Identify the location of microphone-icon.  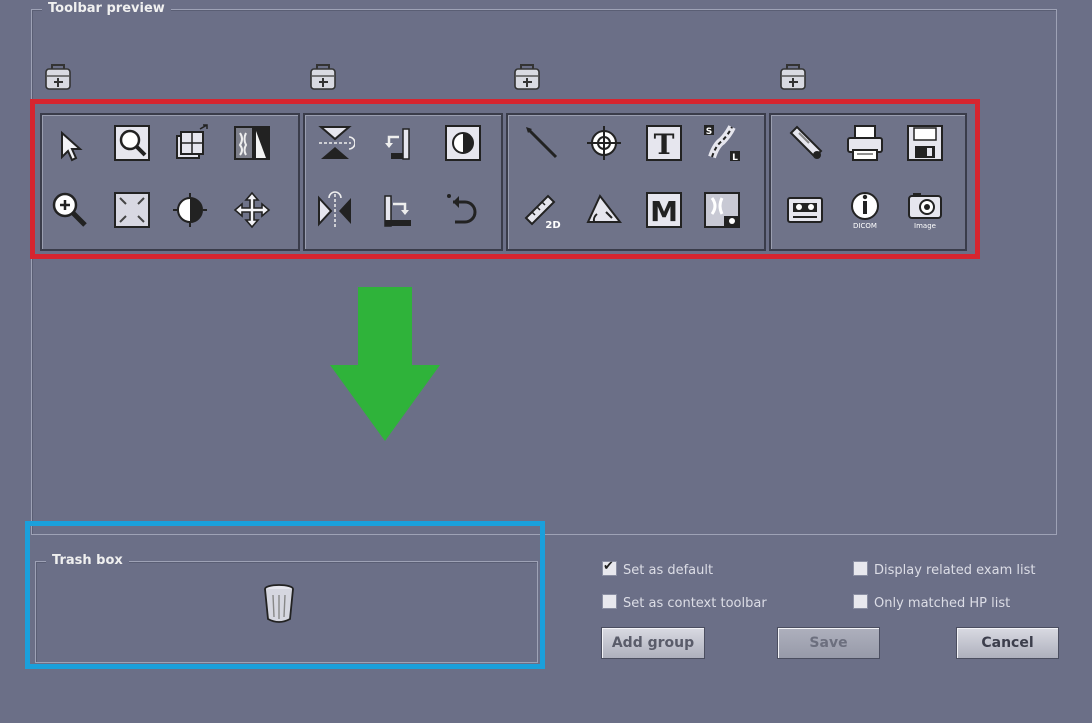
(805, 143).